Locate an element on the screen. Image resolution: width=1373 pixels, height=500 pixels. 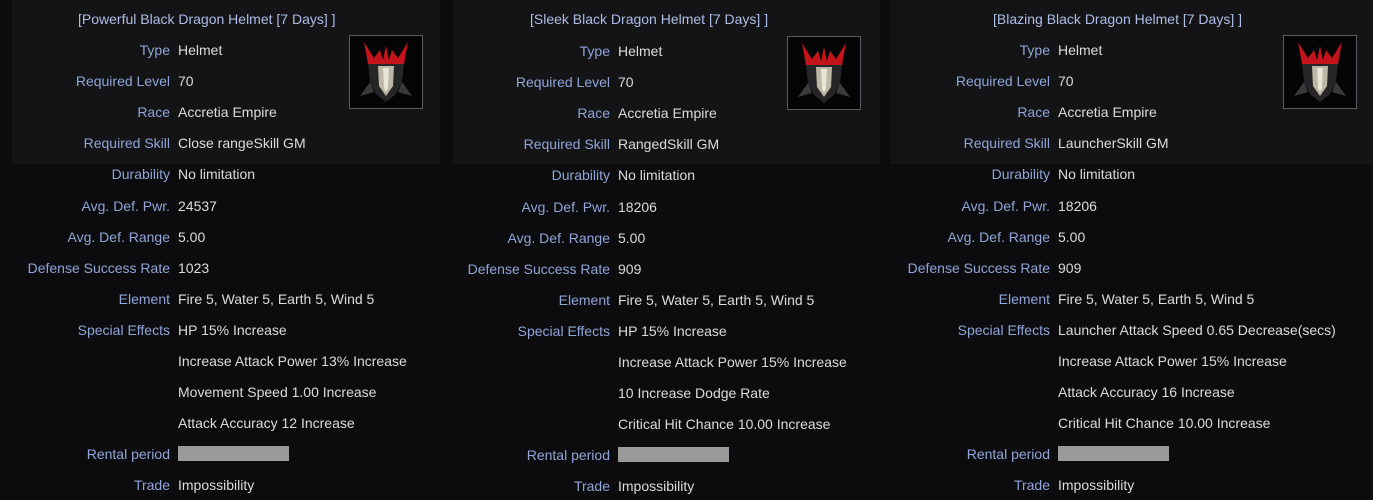
stat-value: RangedSkill GM is located at coordinates (669, 144).